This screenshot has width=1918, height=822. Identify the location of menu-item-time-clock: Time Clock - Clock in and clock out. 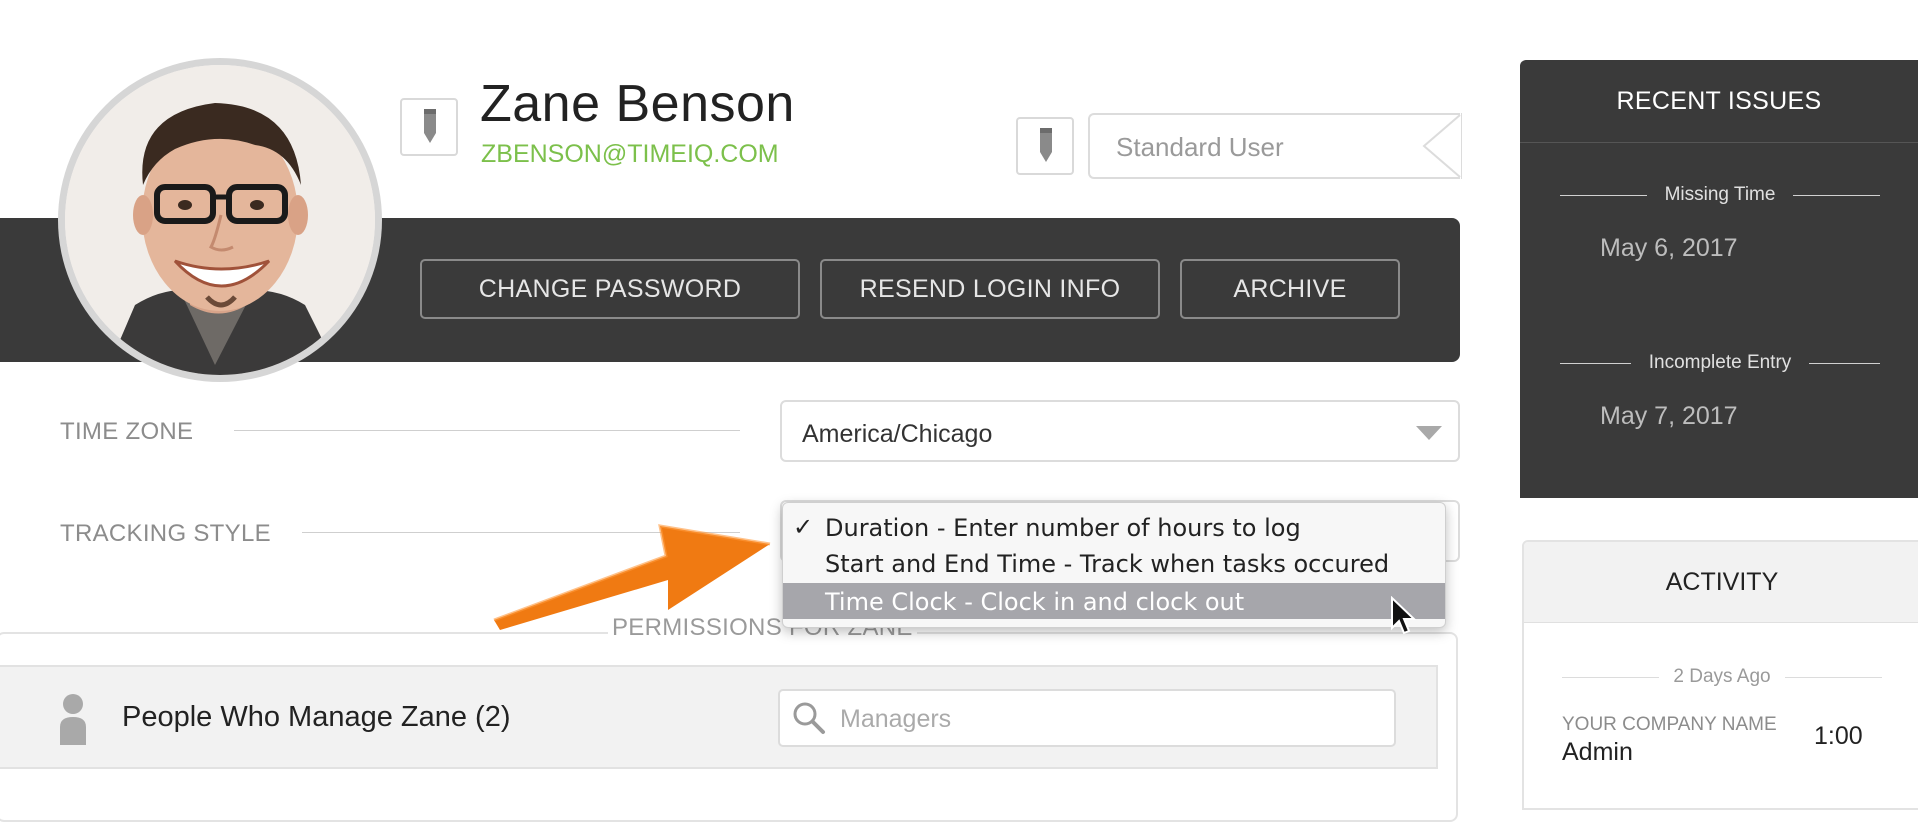
(1114, 601).